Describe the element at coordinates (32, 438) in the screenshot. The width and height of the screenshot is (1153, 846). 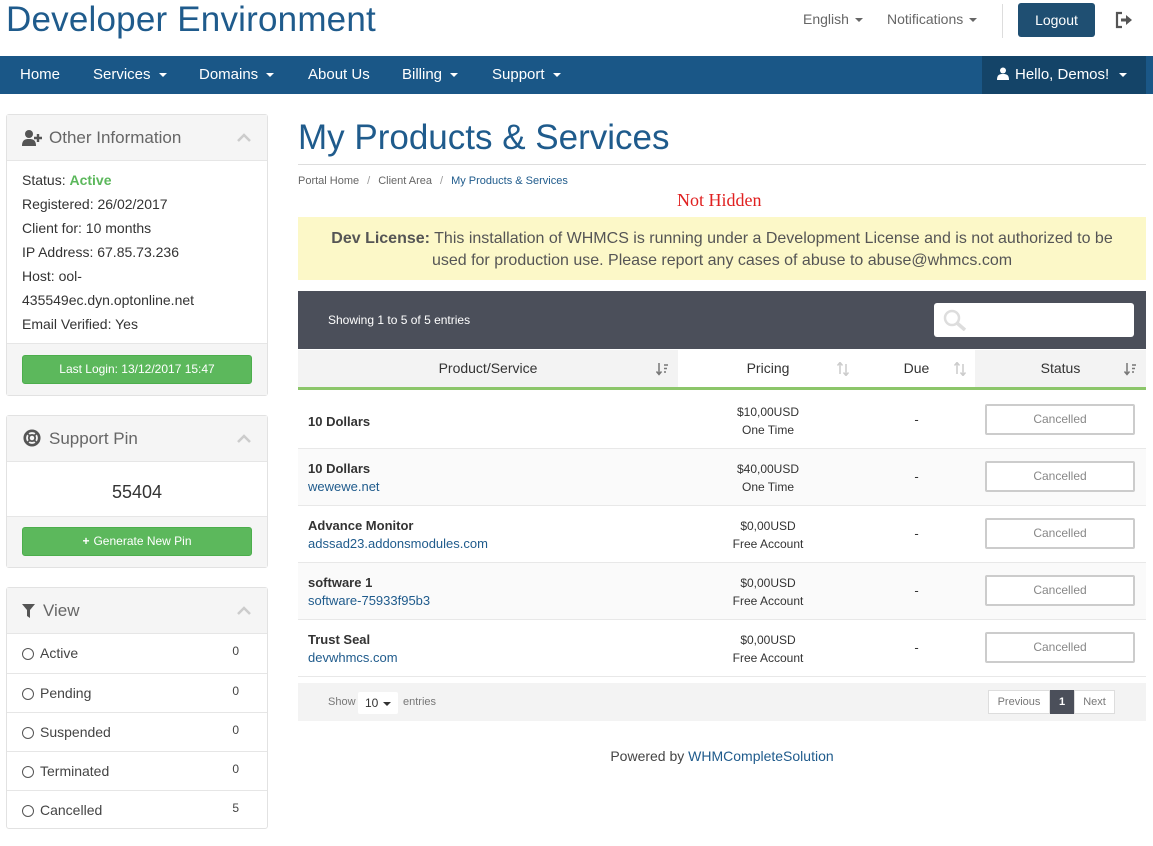
I see `life-ring-icon` at that location.